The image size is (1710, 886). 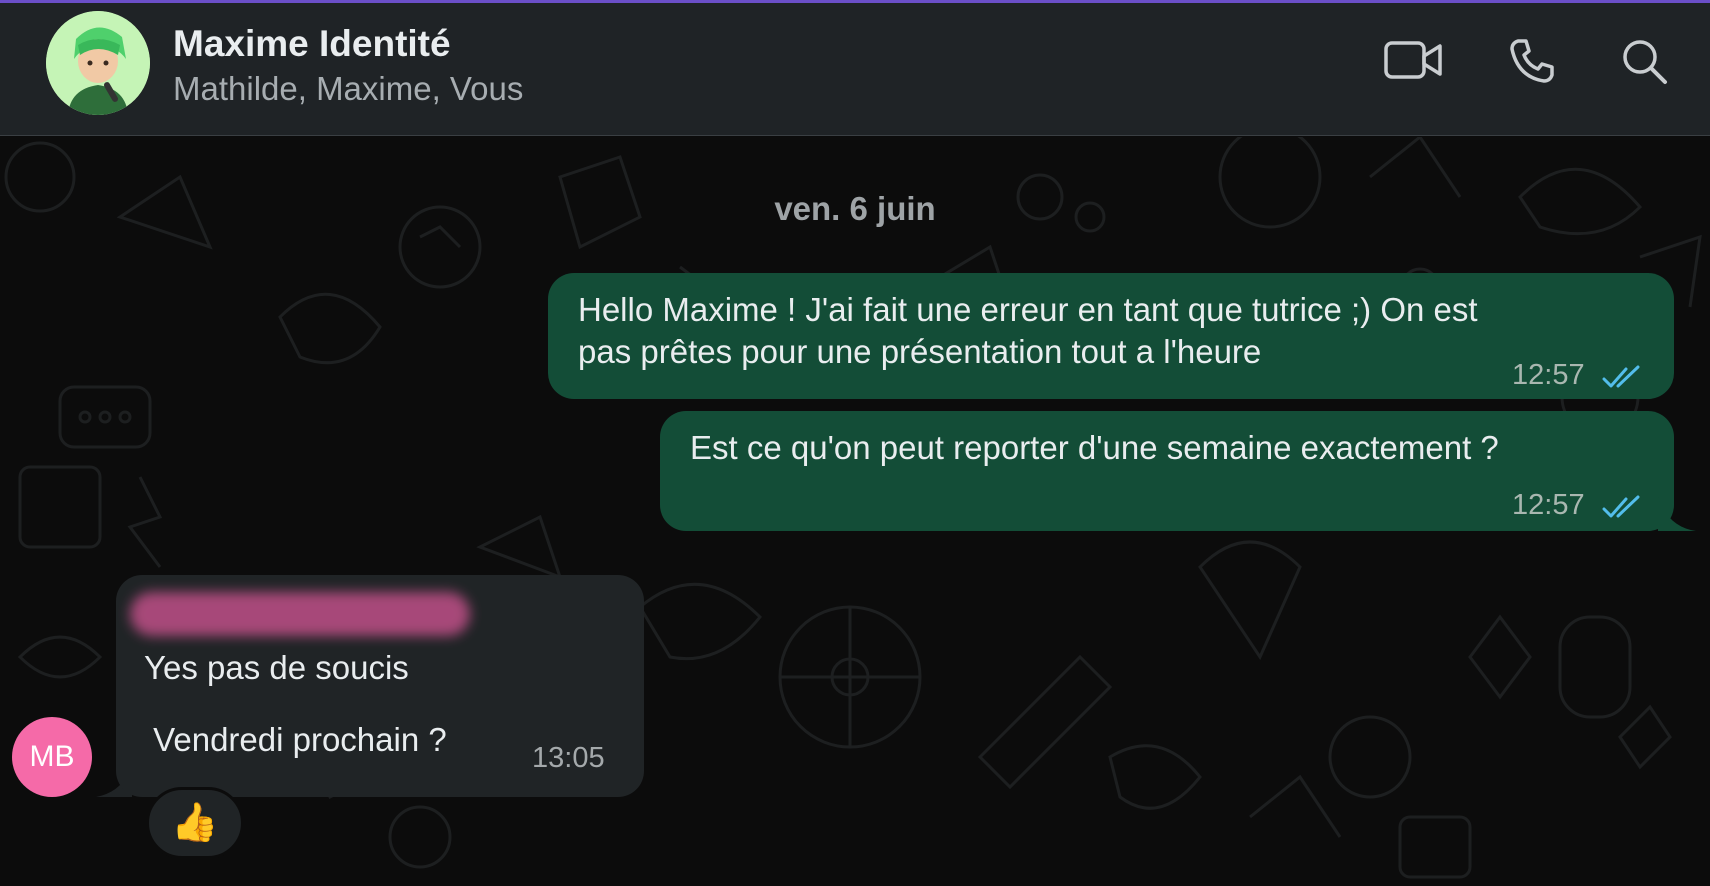 I want to click on message-text-line: Vendredi prochain ?, so click(x=295, y=739).